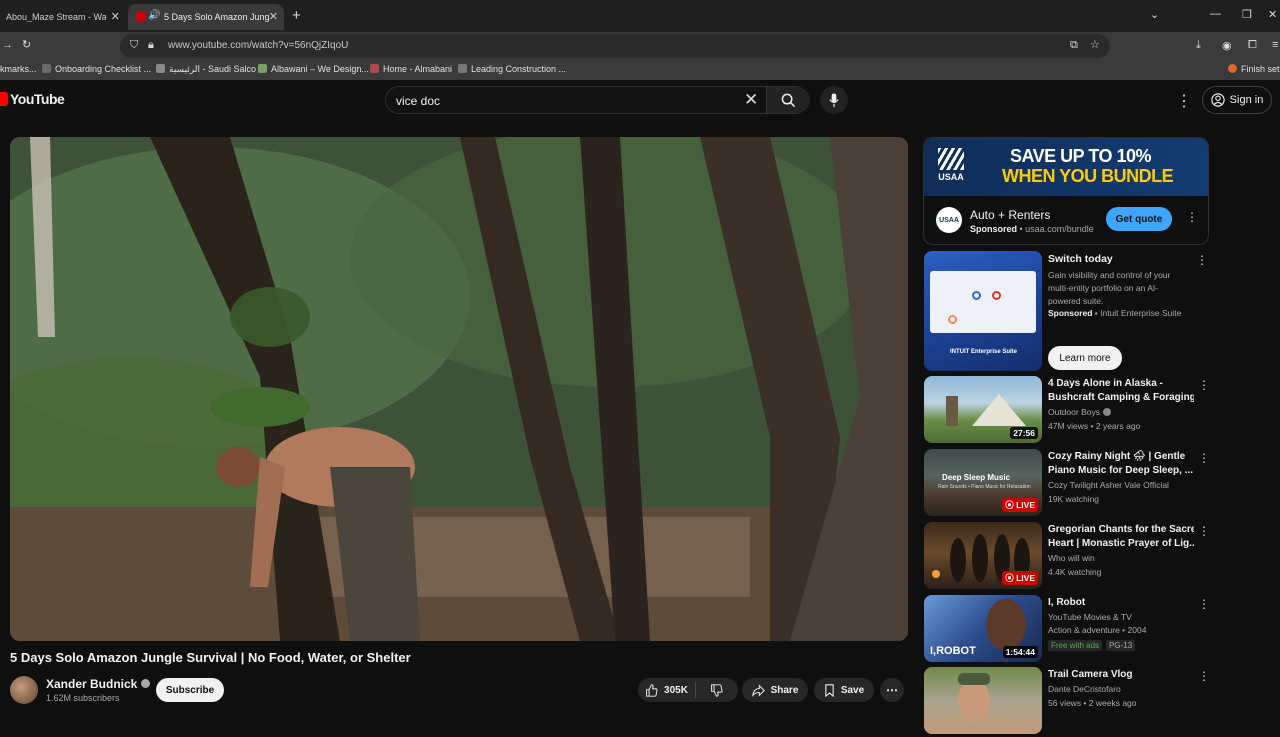  Describe the element at coordinates (983, 700) in the screenshot. I see `video-thumbnail` at that location.